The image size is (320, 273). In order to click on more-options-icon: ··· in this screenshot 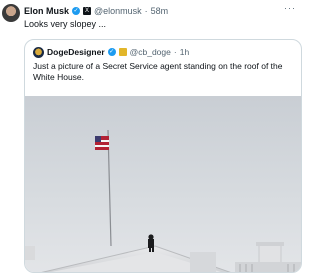, I will do `click(290, 8)`.